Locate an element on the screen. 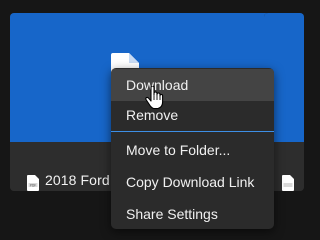 This screenshot has width=320, height=240. svg-text: PDF is located at coordinates (33, 185).